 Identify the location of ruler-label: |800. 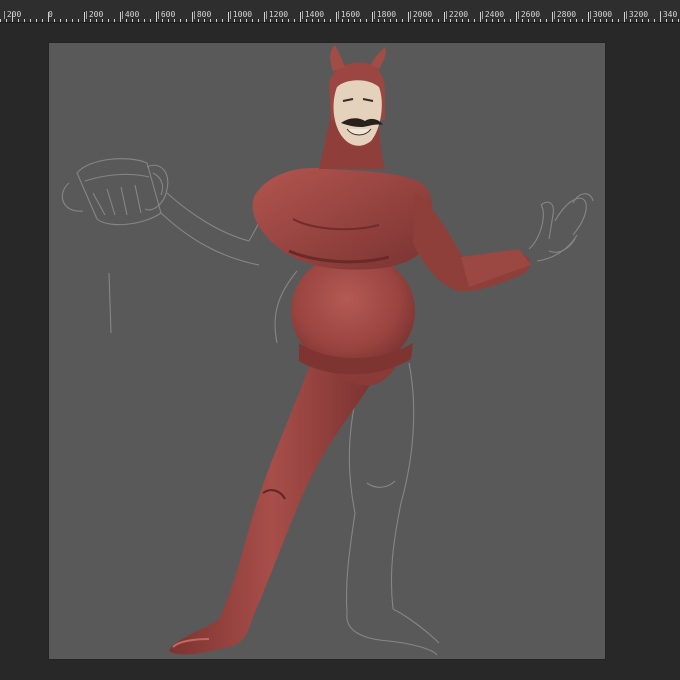
(202, 14).